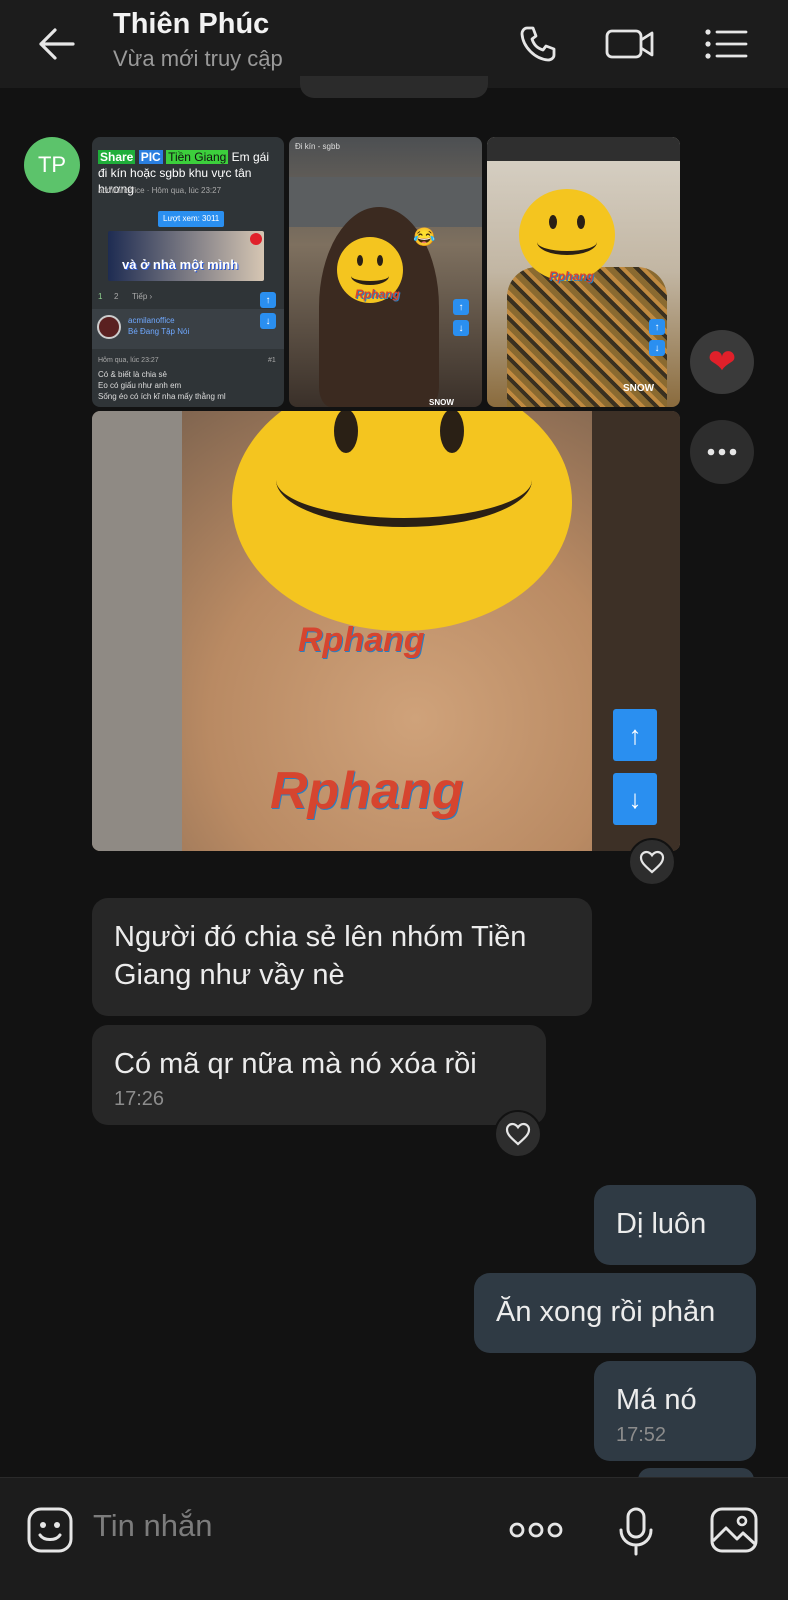 This screenshot has width=788, height=1600. I want to click on page-2: 2, so click(116, 296).